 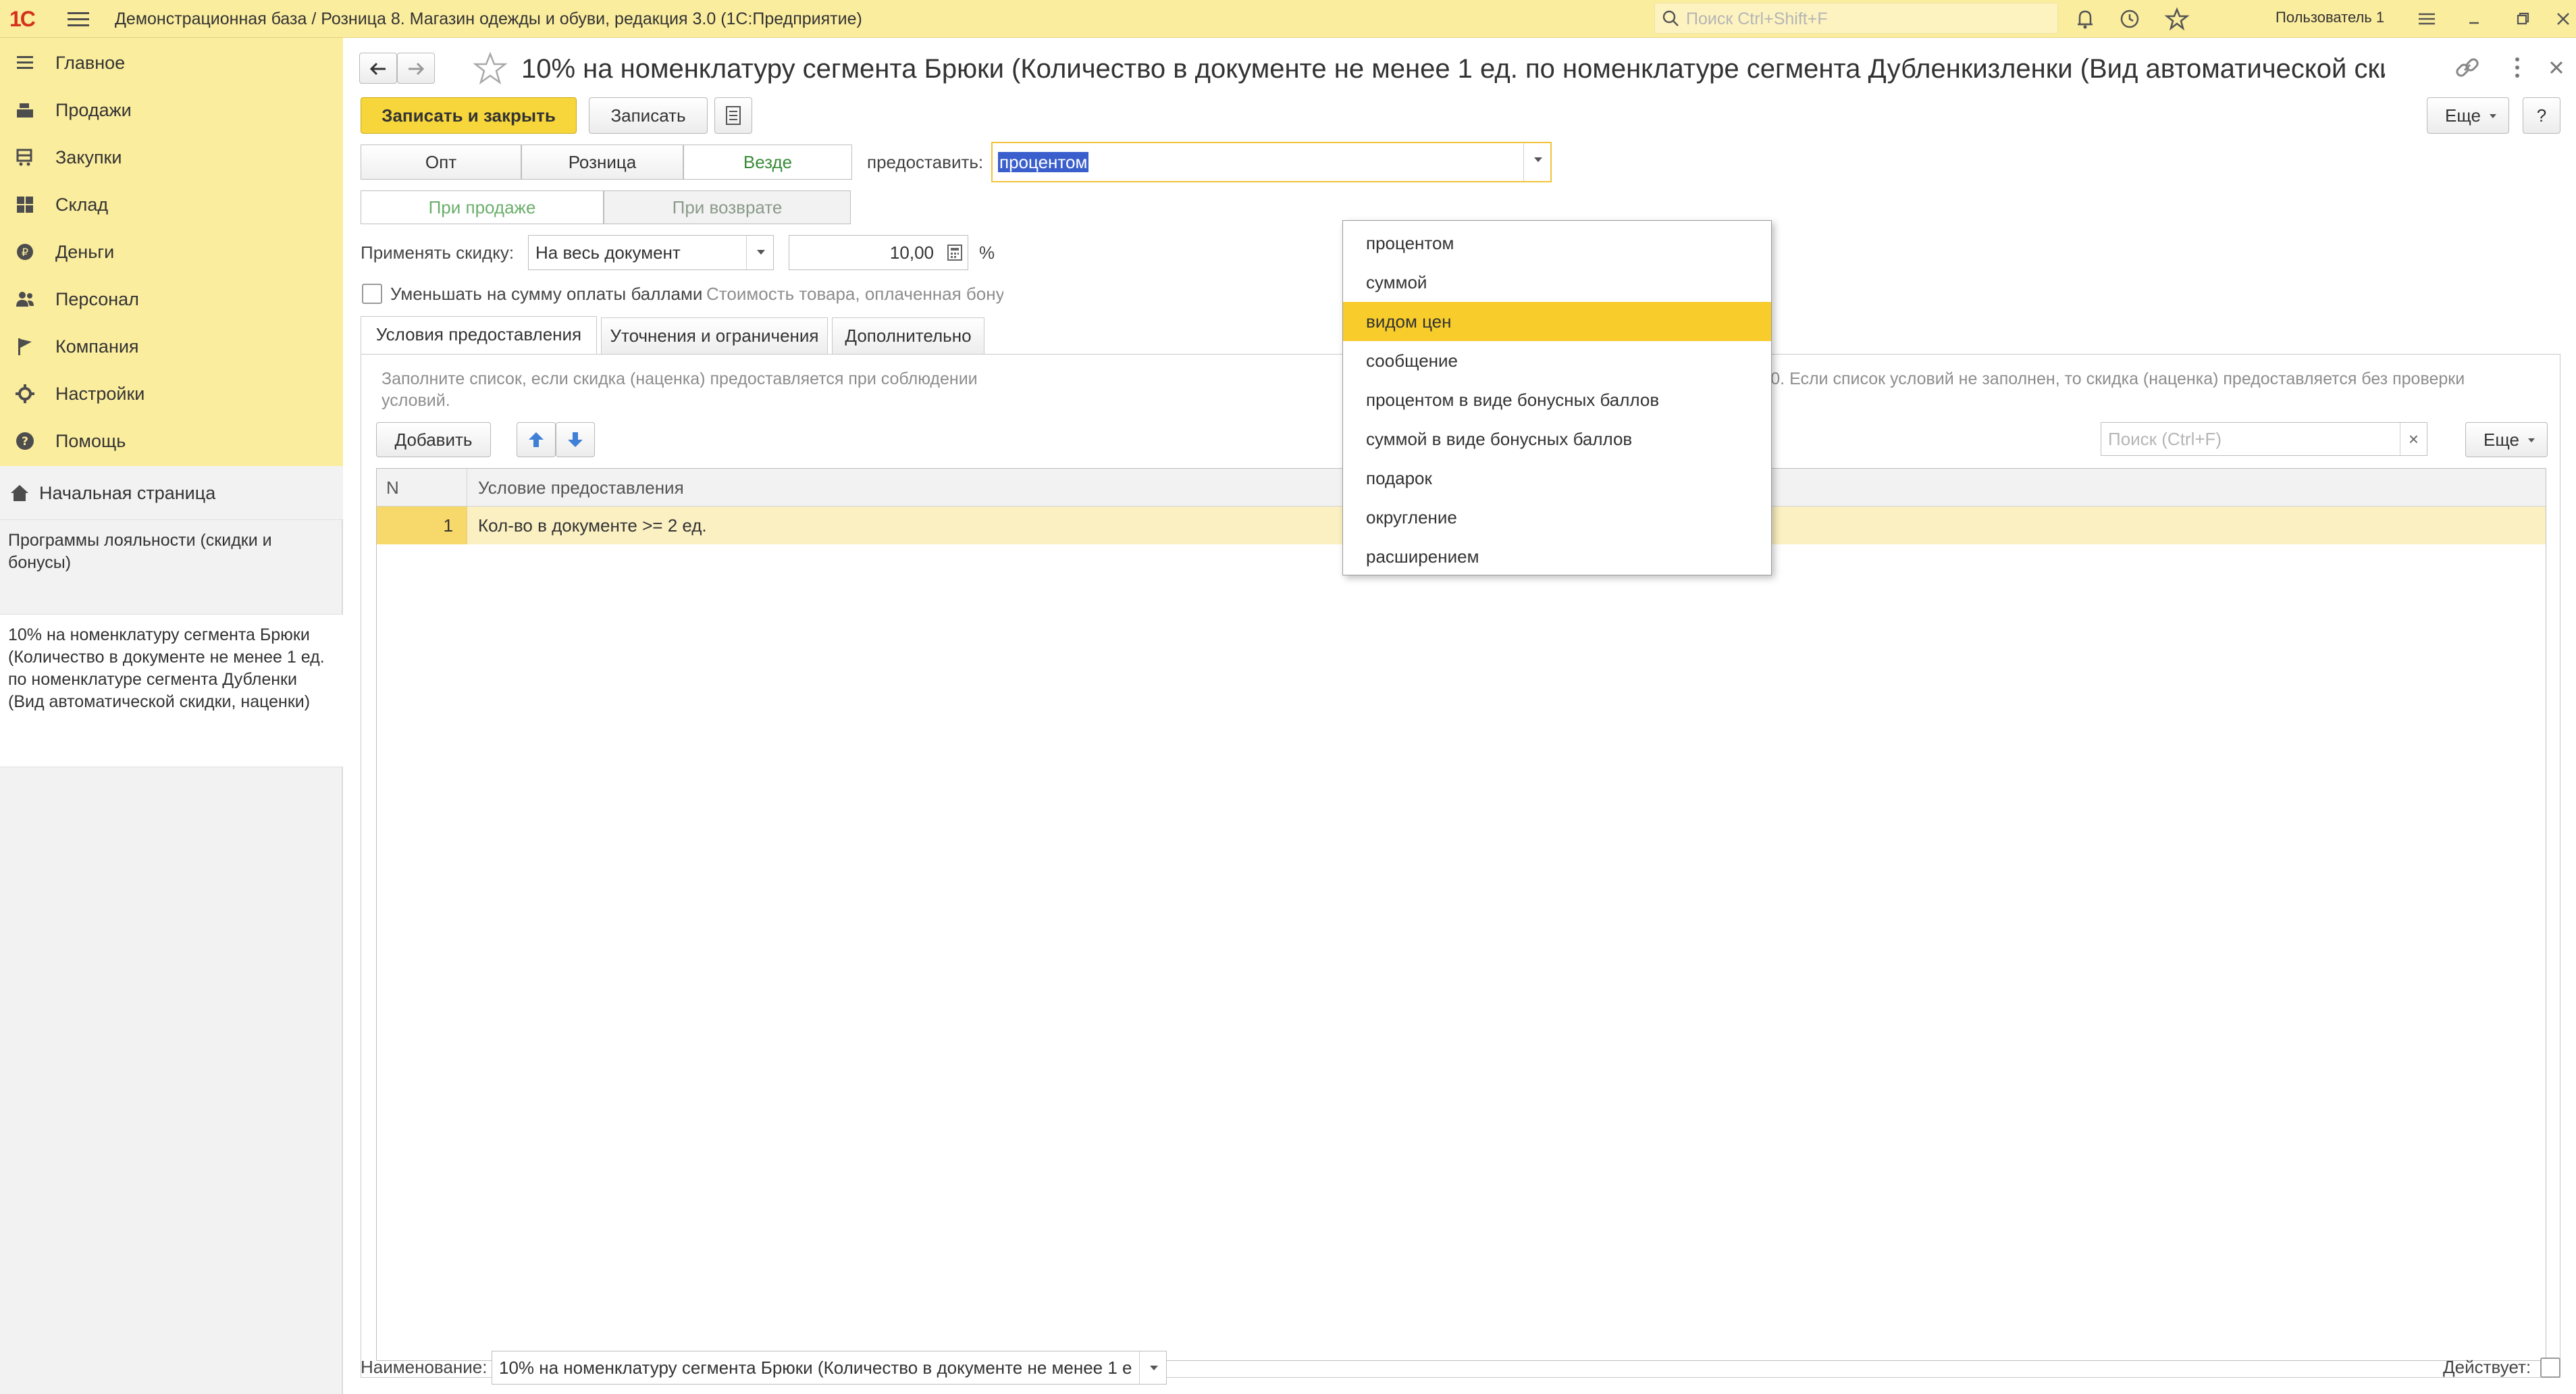 What do you see at coordinates (433, 439) in the screenshot?
I see `add-condition-button: Добавить` at bounding box center [433, 439].